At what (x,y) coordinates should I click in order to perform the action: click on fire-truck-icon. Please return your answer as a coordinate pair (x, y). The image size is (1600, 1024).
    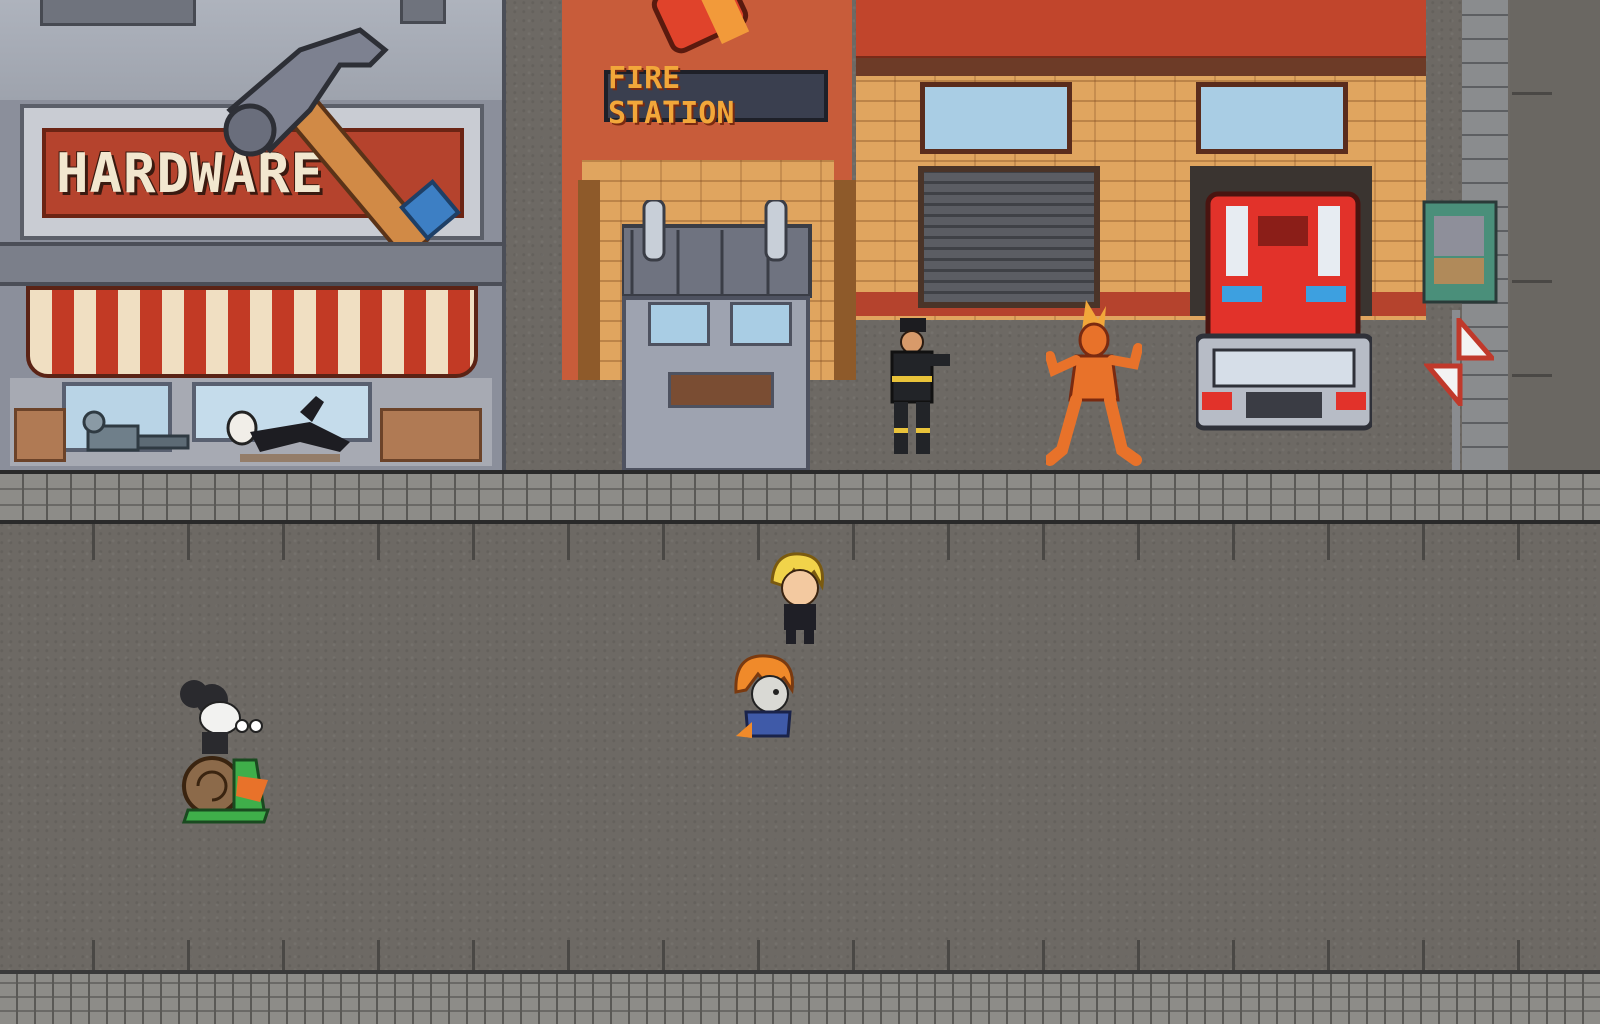
    Looking at the image, I should click on (1284, 316).